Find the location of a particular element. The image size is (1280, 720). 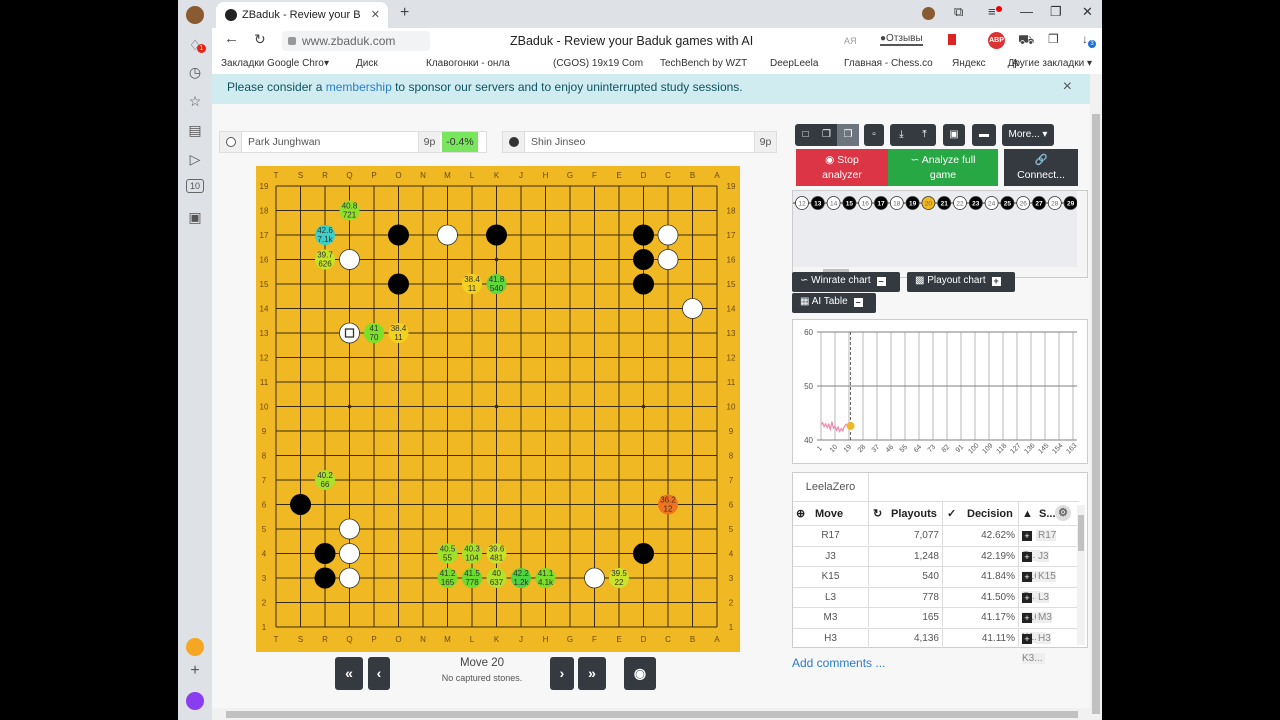

new-tab-button: + is located at coordinates (404, 13).